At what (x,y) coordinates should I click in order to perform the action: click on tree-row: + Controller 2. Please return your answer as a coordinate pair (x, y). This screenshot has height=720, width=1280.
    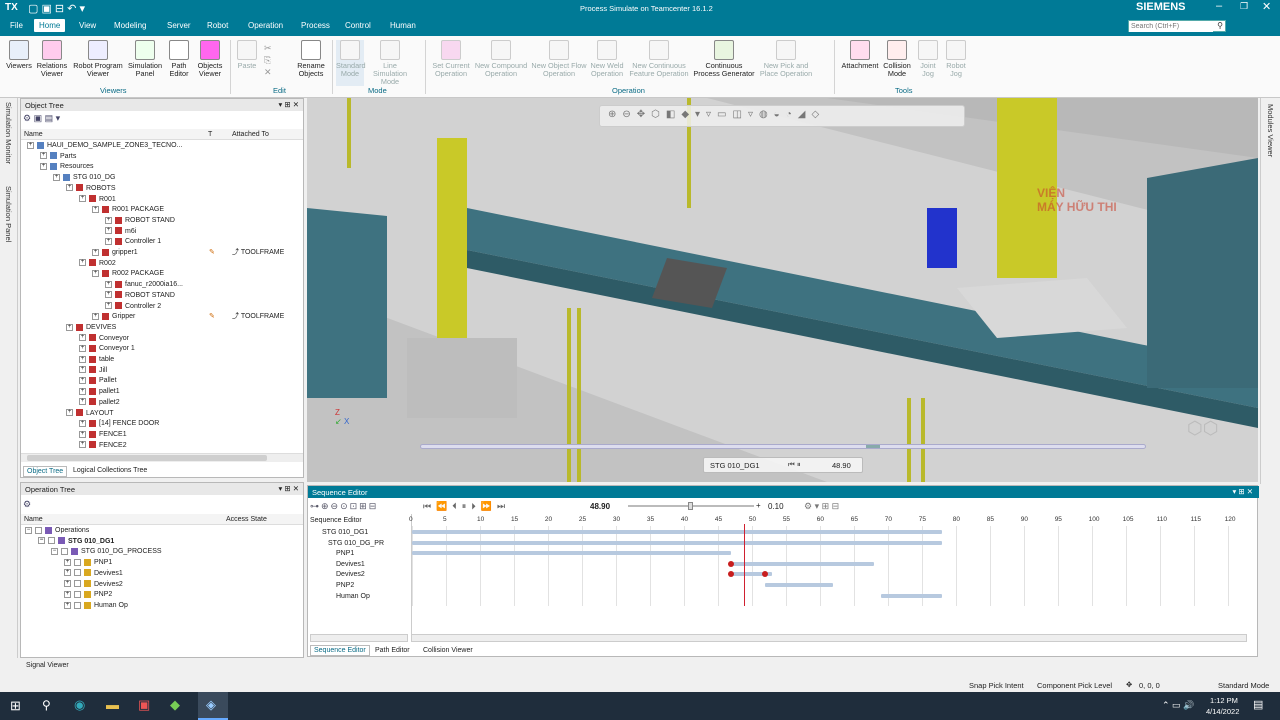
    Looking at the image, I should click on (133, 307).